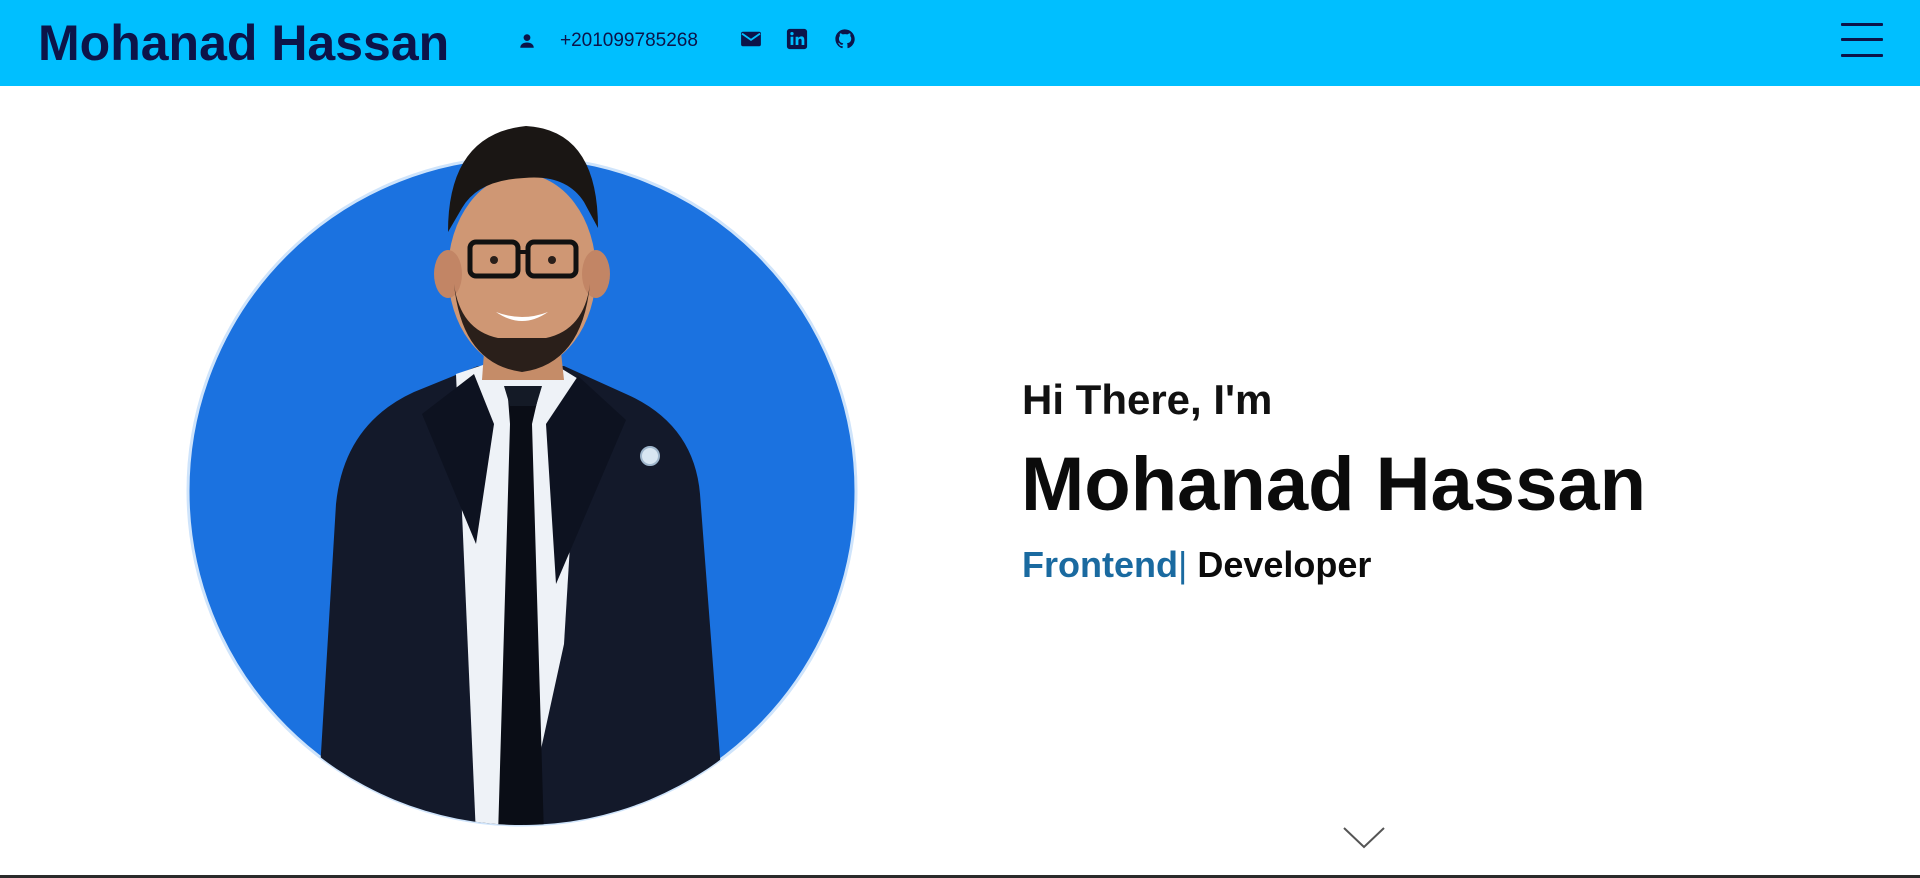  Describe the element at coordinates (845, 39) in the screenshot. I see `github-icon` at that location.